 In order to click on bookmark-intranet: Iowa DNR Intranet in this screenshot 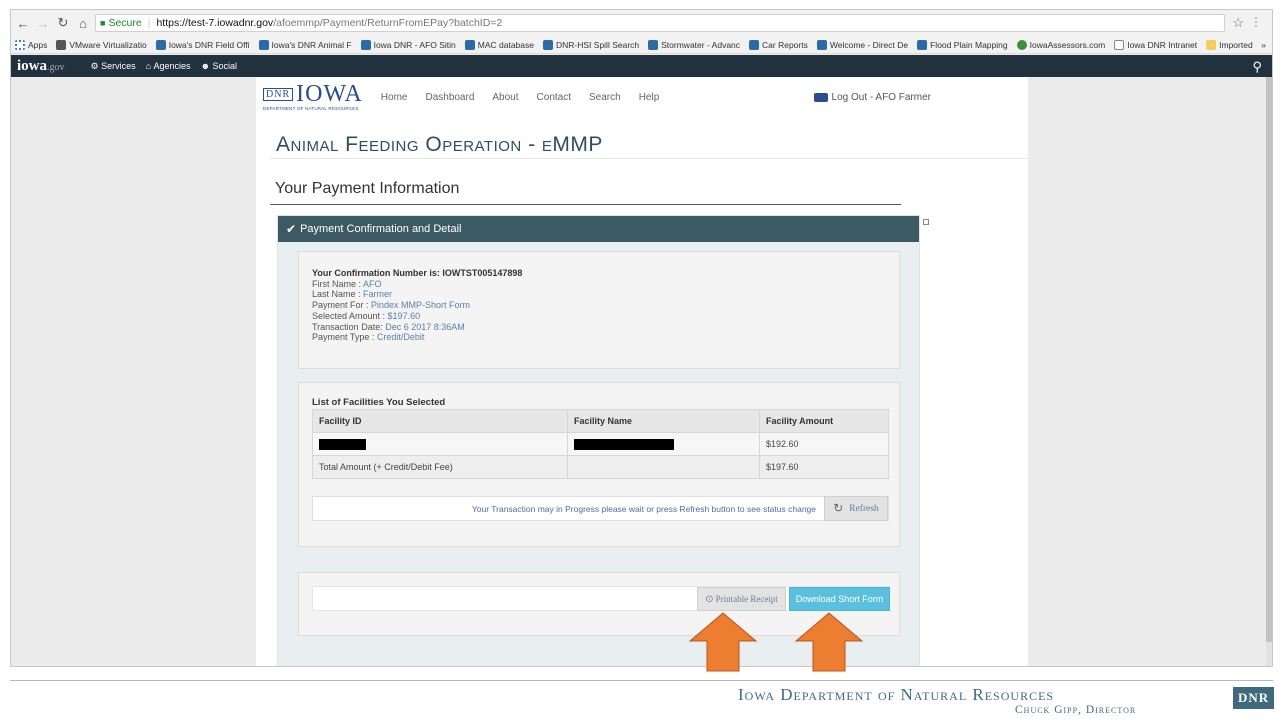, I will do `click(1155, 44)`.